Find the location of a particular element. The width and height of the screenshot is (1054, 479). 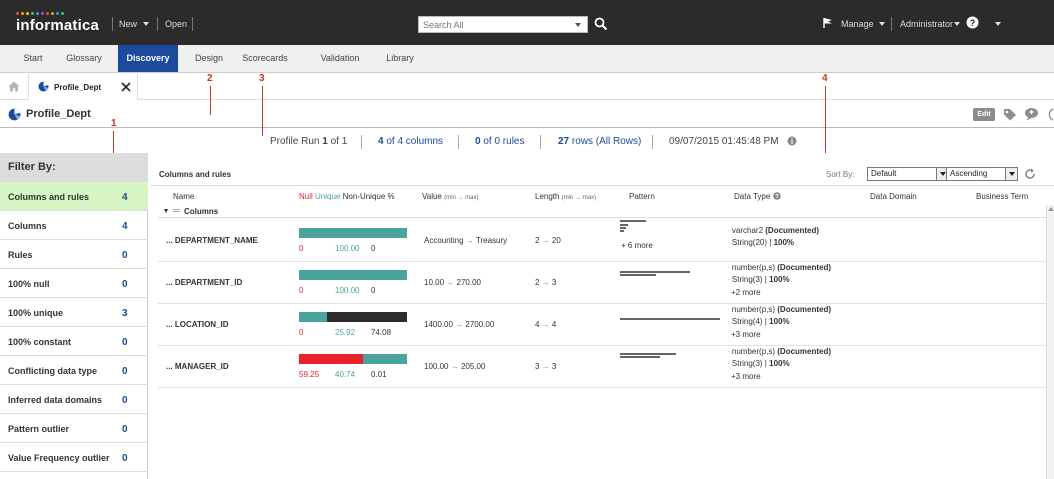

help-caret-icon is located at coordinates (998, 24).